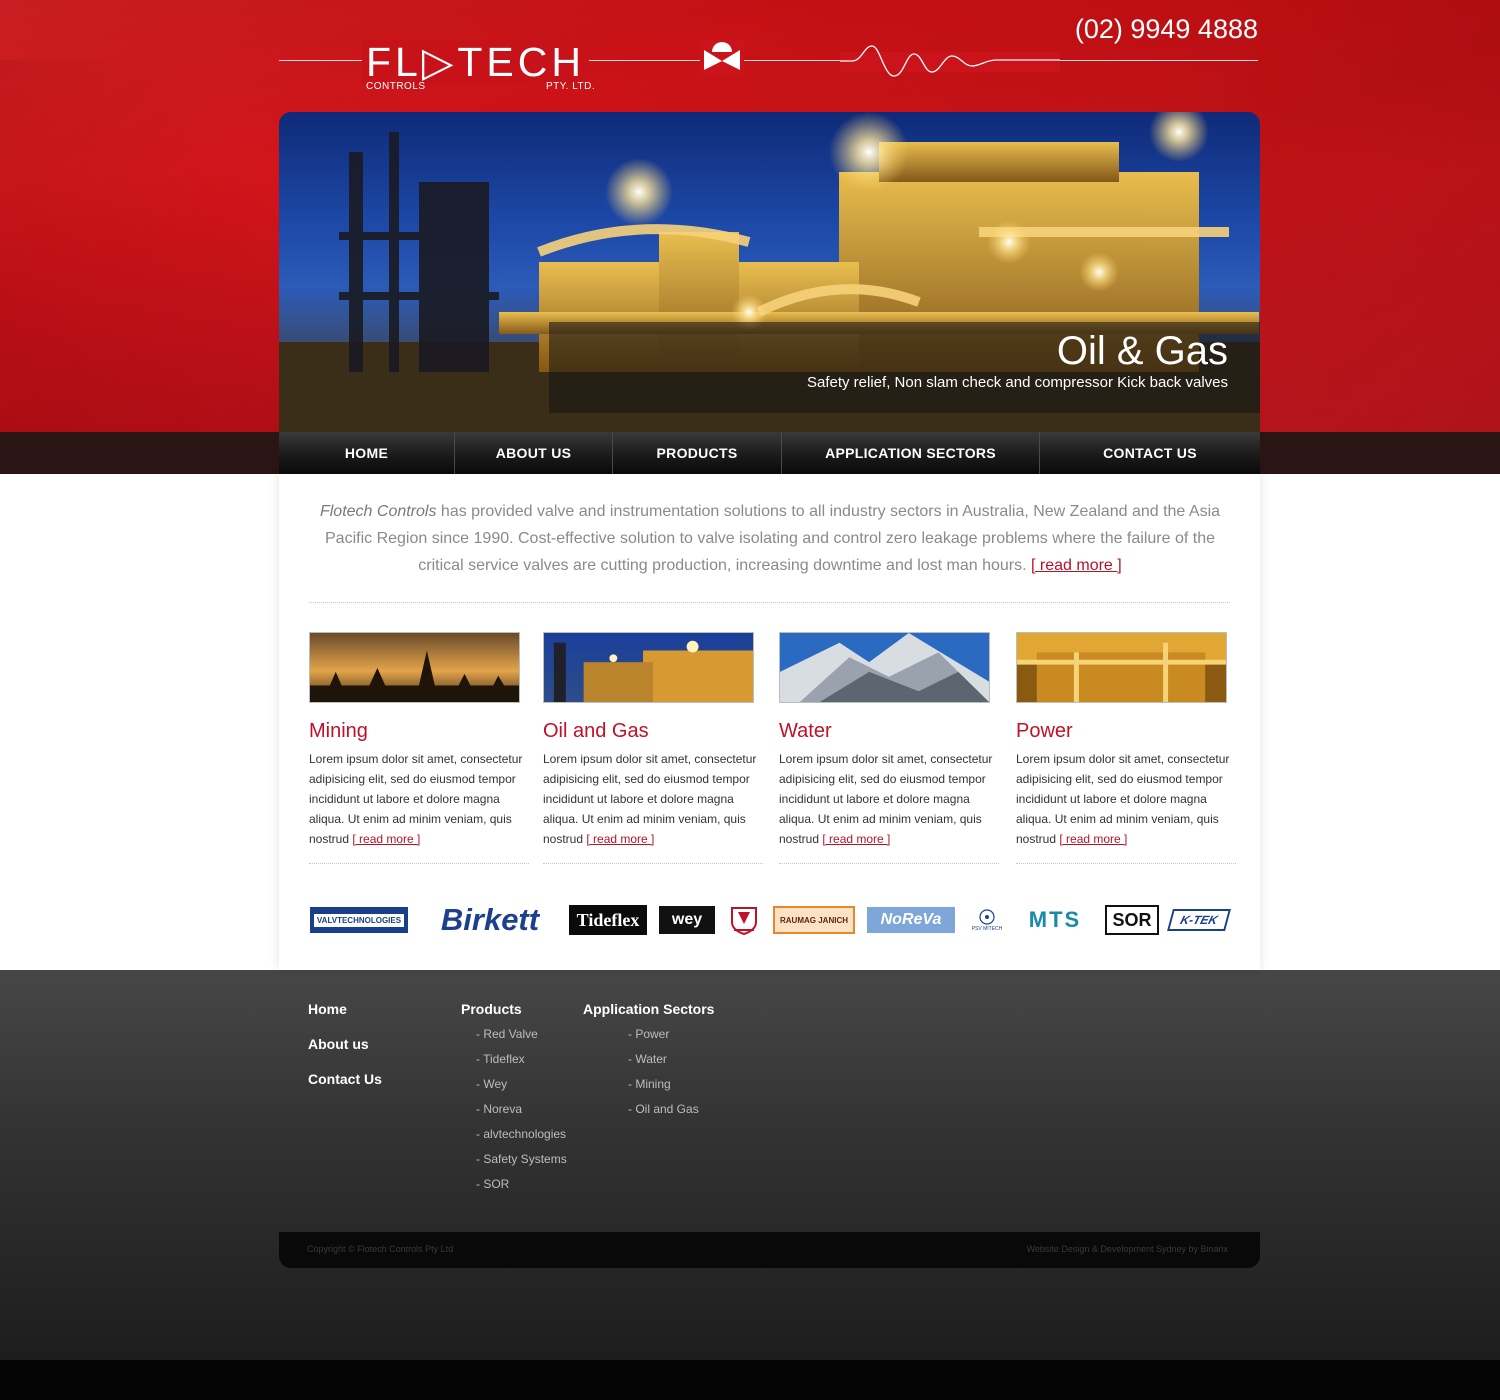  Describe the element at coordinates (380, 1249) in the screenshot. I see `copyright-text: Copyright © Flotech Controls Pty Ltd` at that location.